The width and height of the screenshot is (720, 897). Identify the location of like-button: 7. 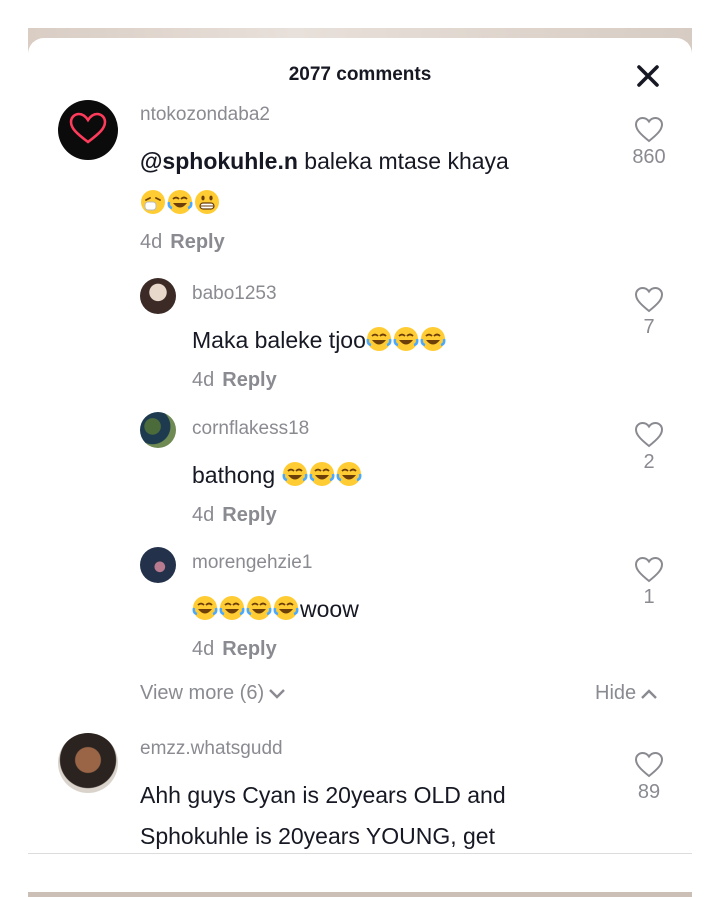
(649, 312).